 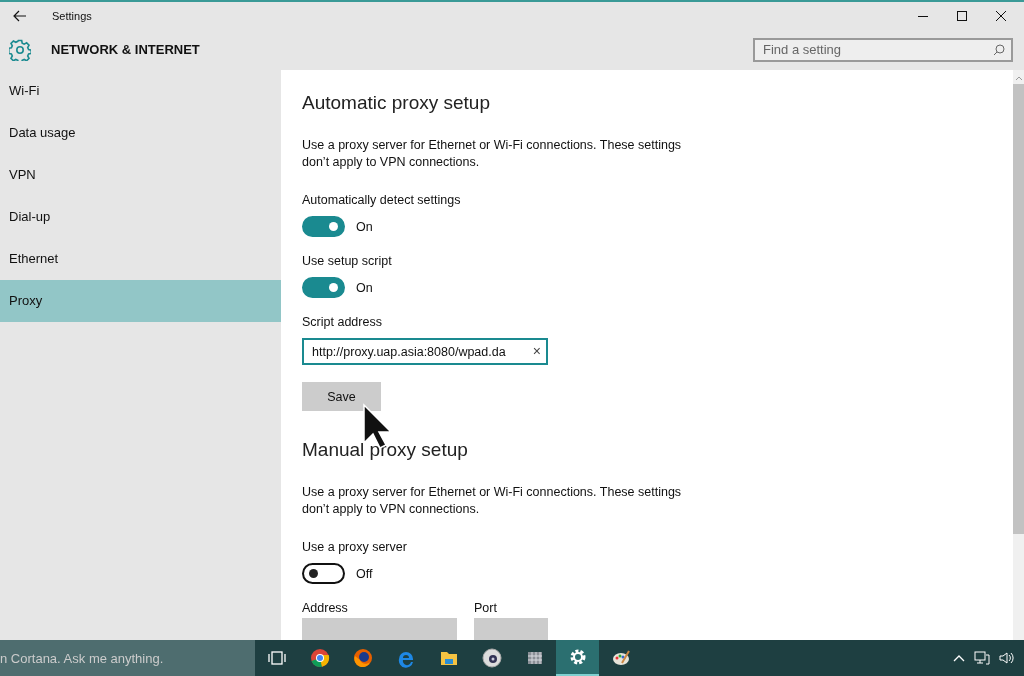 I want to click on section-heading: Automatic proxy setup, so click(x=396, y=103).